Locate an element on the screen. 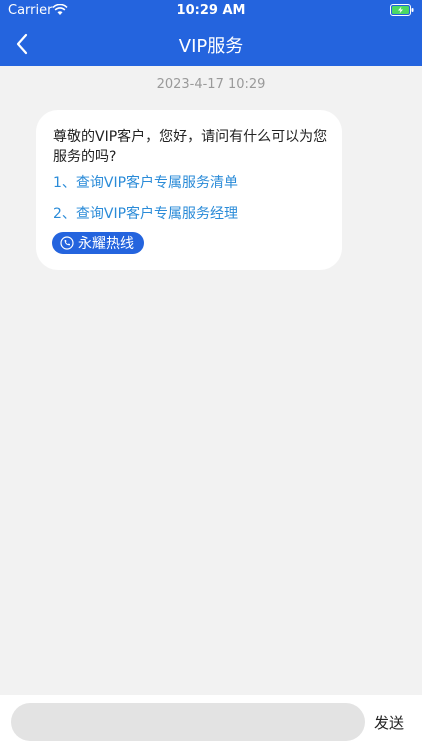 The width and height of the screenshot is (422, 750). greeting-text: 尊敬的VIP客户，您好，请问有什么可以为您服务的吗? is located at coordinates (190, 147).